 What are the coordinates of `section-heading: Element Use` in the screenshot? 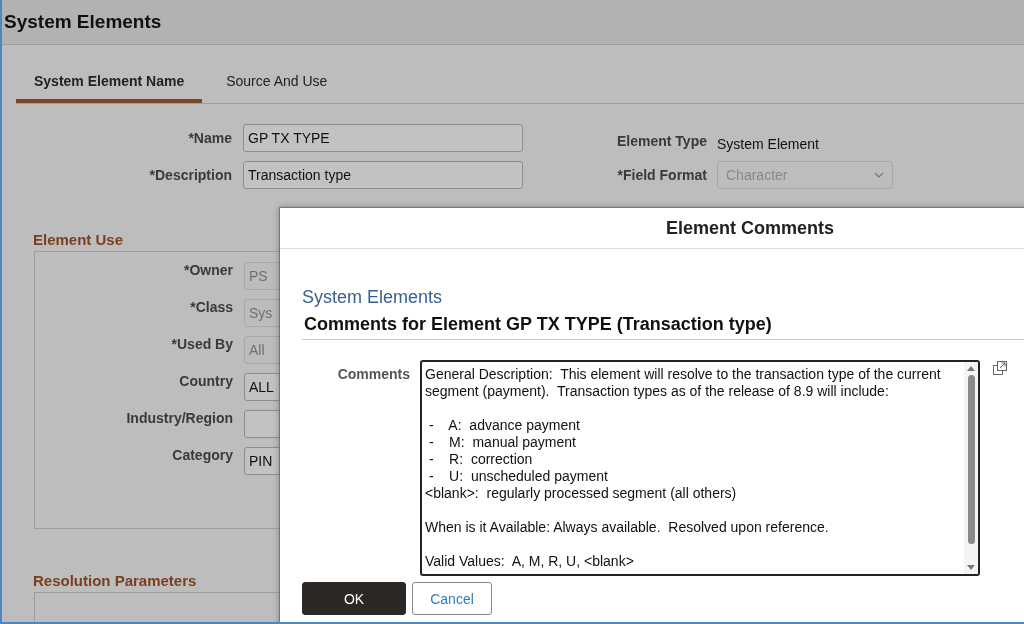 It's located at (79, 239).